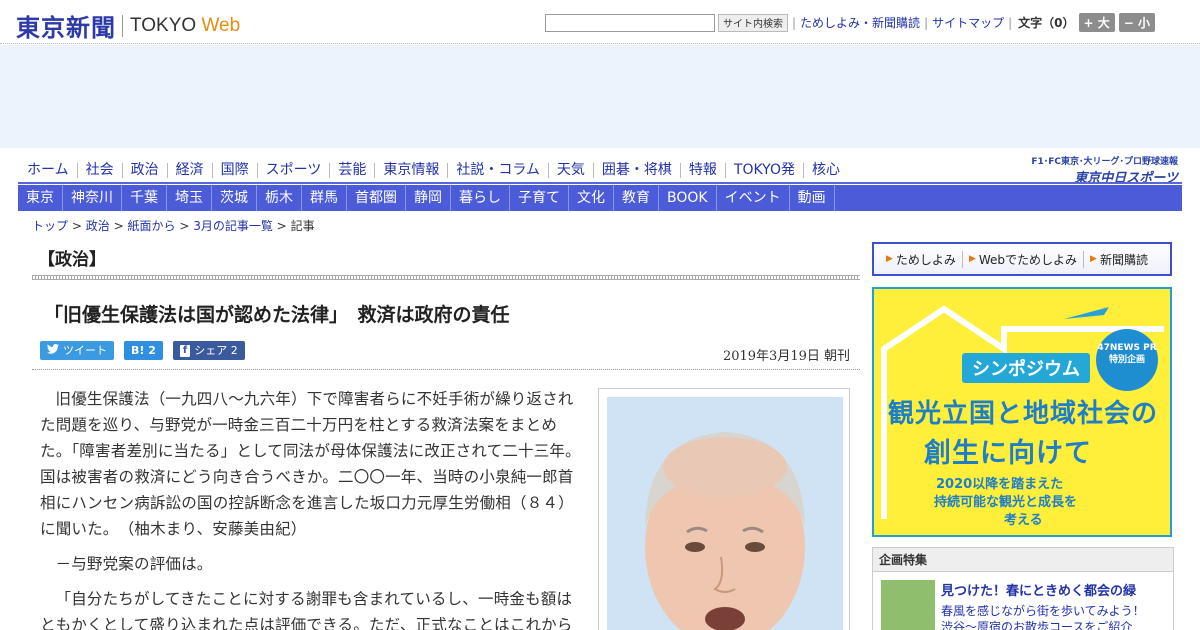 The image size is (1200, 630). What do you see at coordinates (1119, 259) in the screenshot?
I see `promo-subscribe-link: ▶ 新聞購読` at bounding box center [1119, 259].